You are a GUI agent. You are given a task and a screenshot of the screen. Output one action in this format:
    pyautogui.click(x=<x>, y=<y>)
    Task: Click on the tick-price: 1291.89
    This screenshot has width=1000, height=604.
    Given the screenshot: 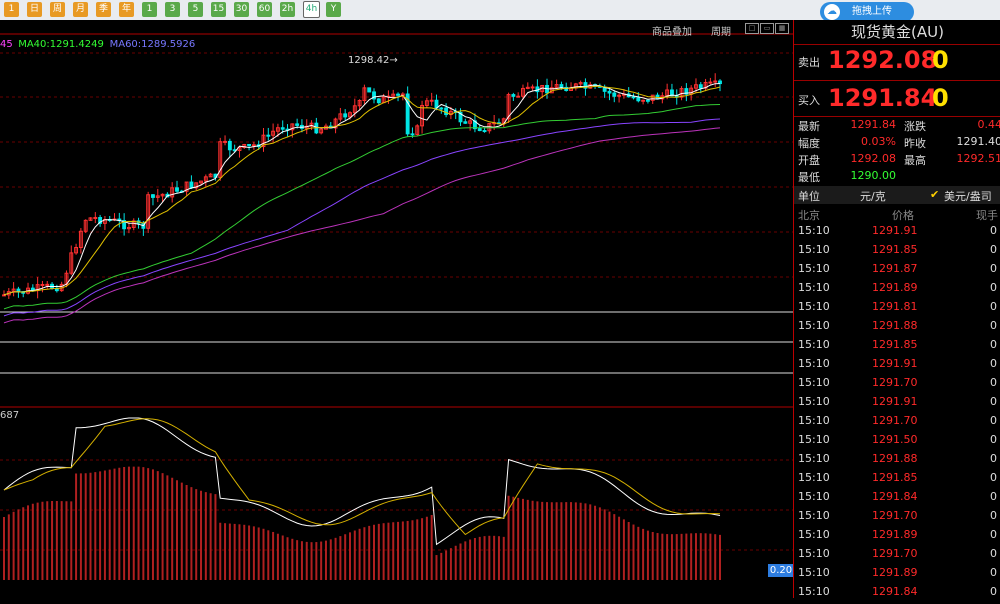 What is the action you would take?
    pyautogui.click(x=895, y=572)
    